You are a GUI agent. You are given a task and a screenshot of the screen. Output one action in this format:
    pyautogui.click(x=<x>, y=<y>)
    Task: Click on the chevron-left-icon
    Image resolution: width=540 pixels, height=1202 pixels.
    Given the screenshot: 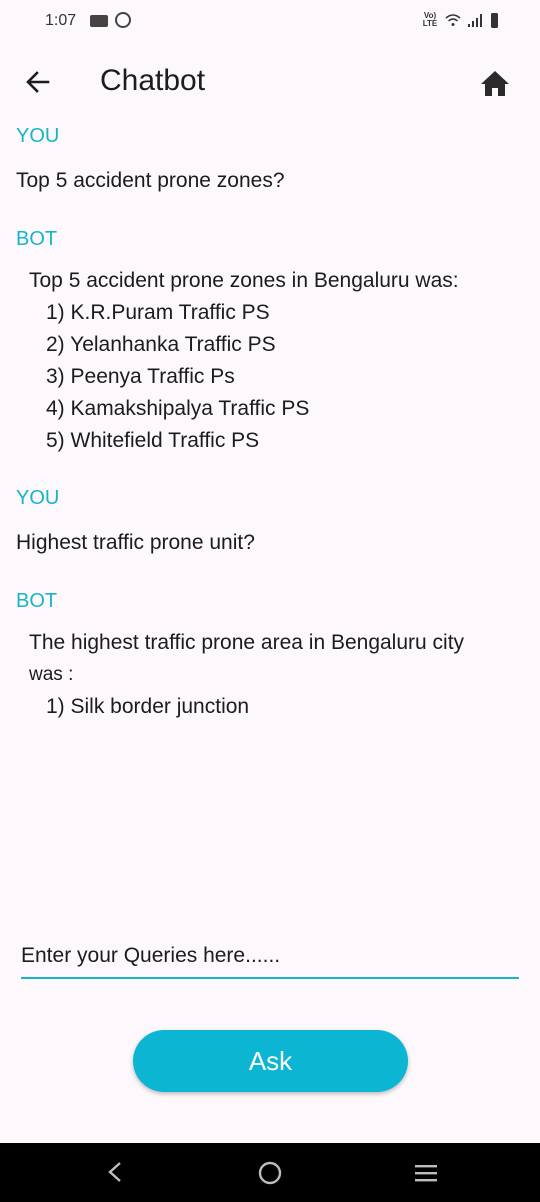 What is the action you would take?
    pyautogui.click(x=115, y=1172)
    